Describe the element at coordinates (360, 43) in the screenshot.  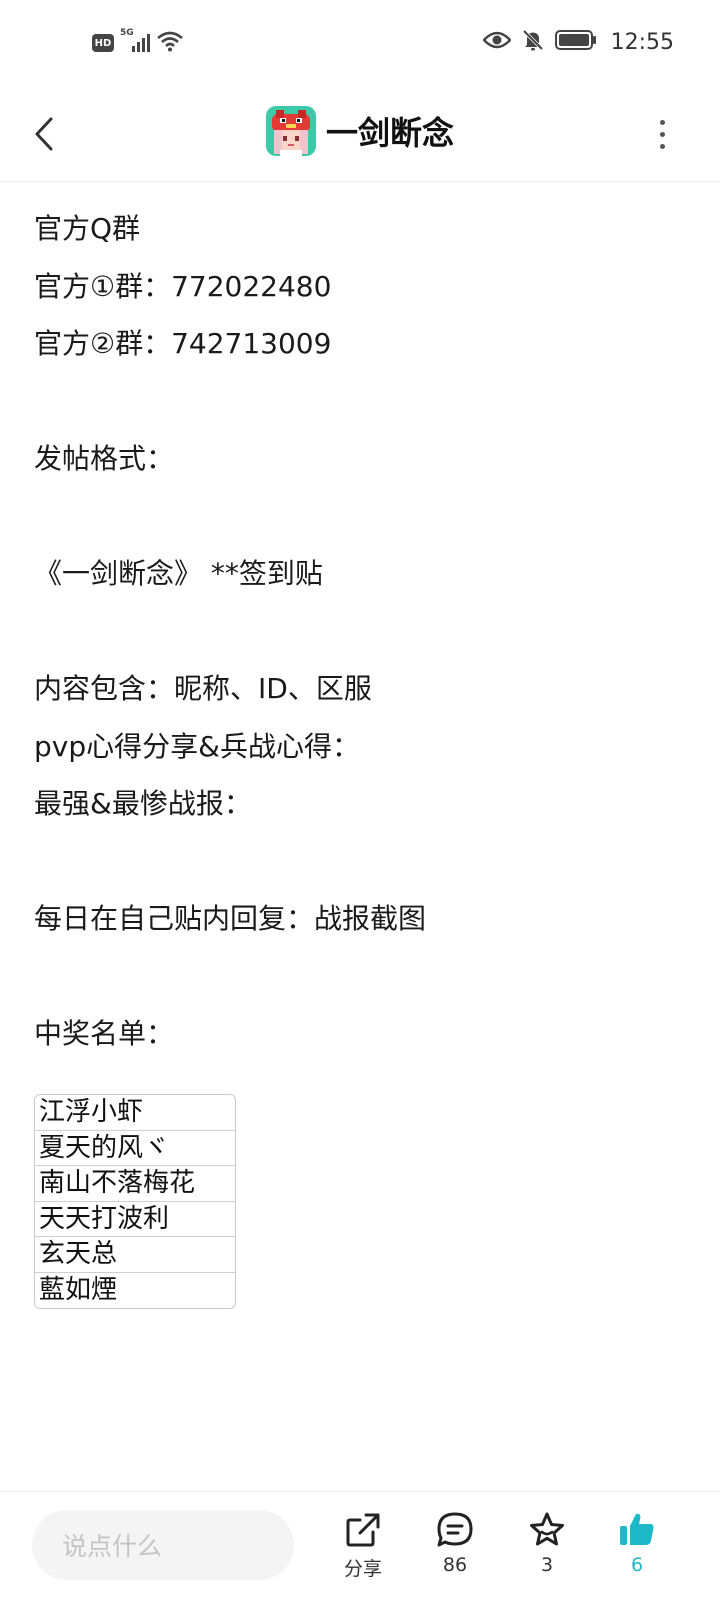
I see `status-bar: HD 5G 12:55` at that location.